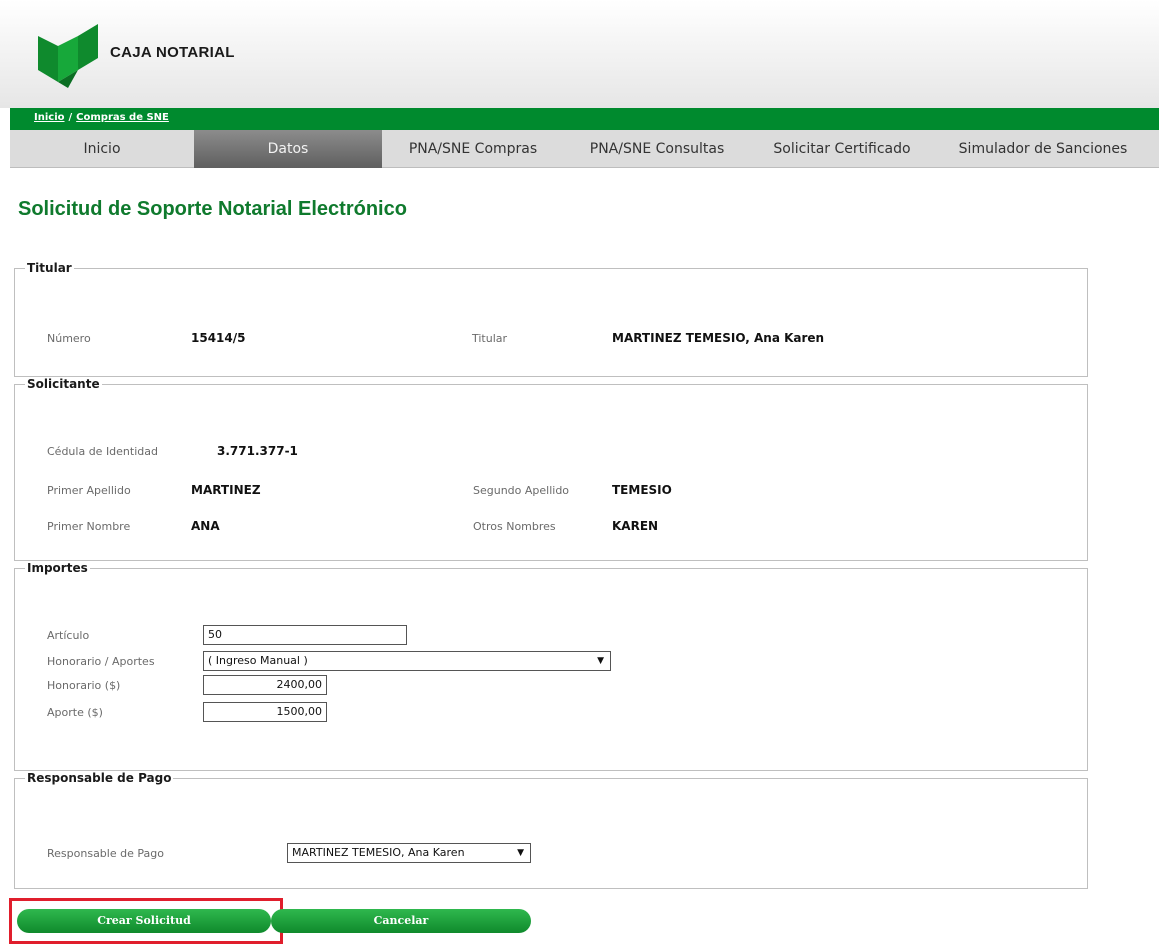 The height and width of the screenshot is (947, 1159). Describe the element at coordinates (68, 56) in the screenshot. I see `caja-notarial-logo` at that location.